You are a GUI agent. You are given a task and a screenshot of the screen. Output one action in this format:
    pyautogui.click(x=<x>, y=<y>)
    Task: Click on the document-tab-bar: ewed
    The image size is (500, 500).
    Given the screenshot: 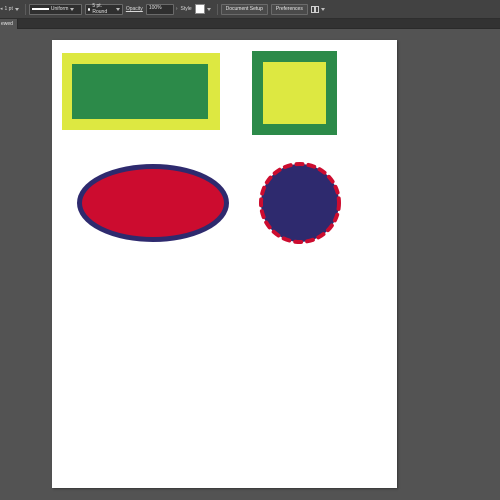 What is the action you would take?
    pyautogui.click(x=250, y=24)
    